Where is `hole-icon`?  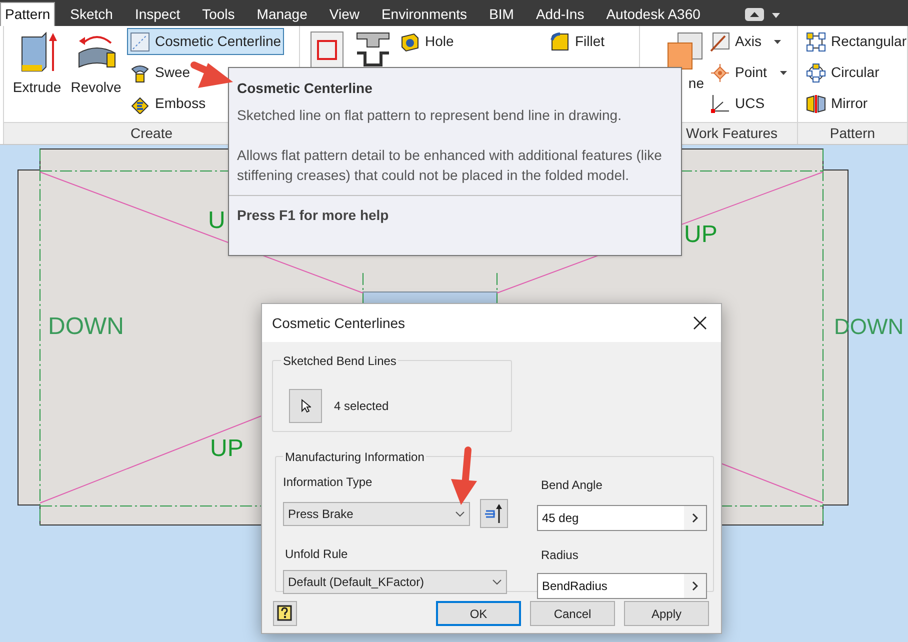 hole-icon is located at coordinates (410, 42).